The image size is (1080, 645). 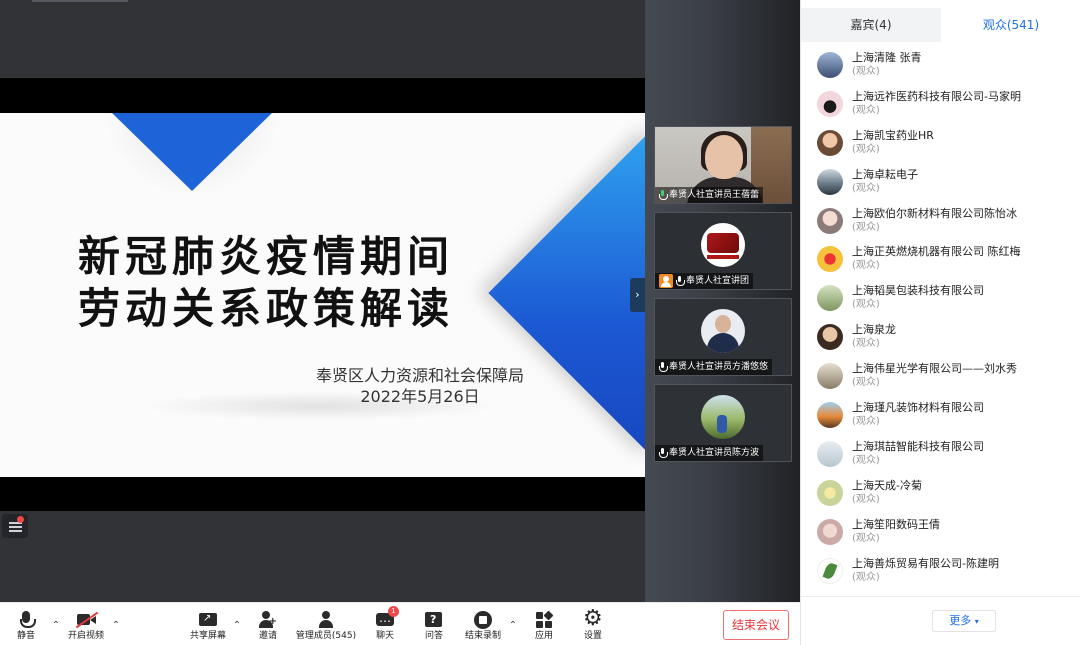 I want to click on member-name: 上海泉龙, so click(x=874, y=330).